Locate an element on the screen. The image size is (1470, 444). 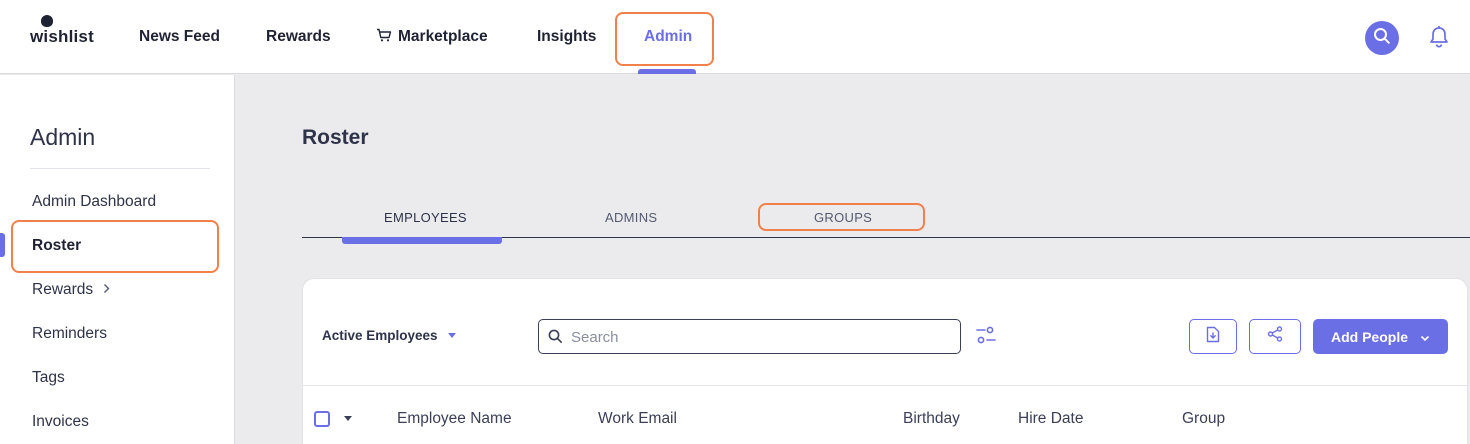
column-header-birthday: Birthday is located at coordinates (931, 419).